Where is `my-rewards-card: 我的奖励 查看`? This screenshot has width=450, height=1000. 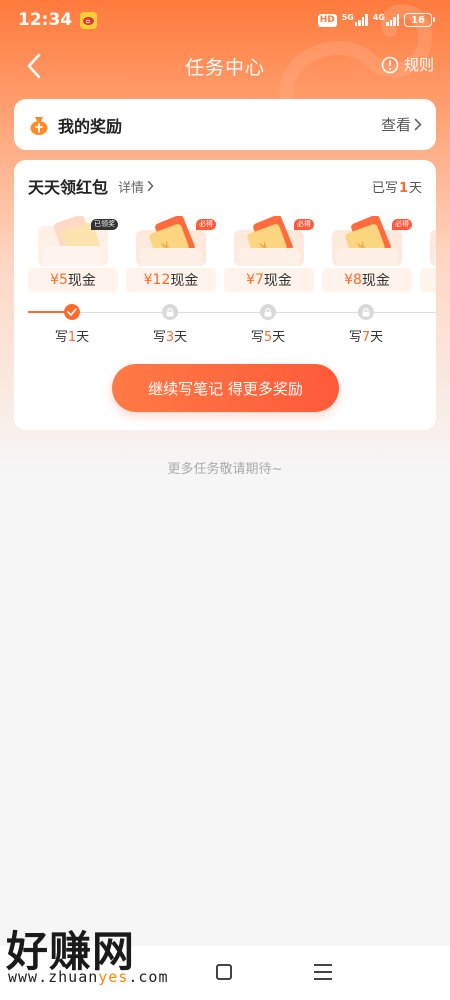 my-rewards-card: 我的奖励 查看 is located at coordinates (225, 124).